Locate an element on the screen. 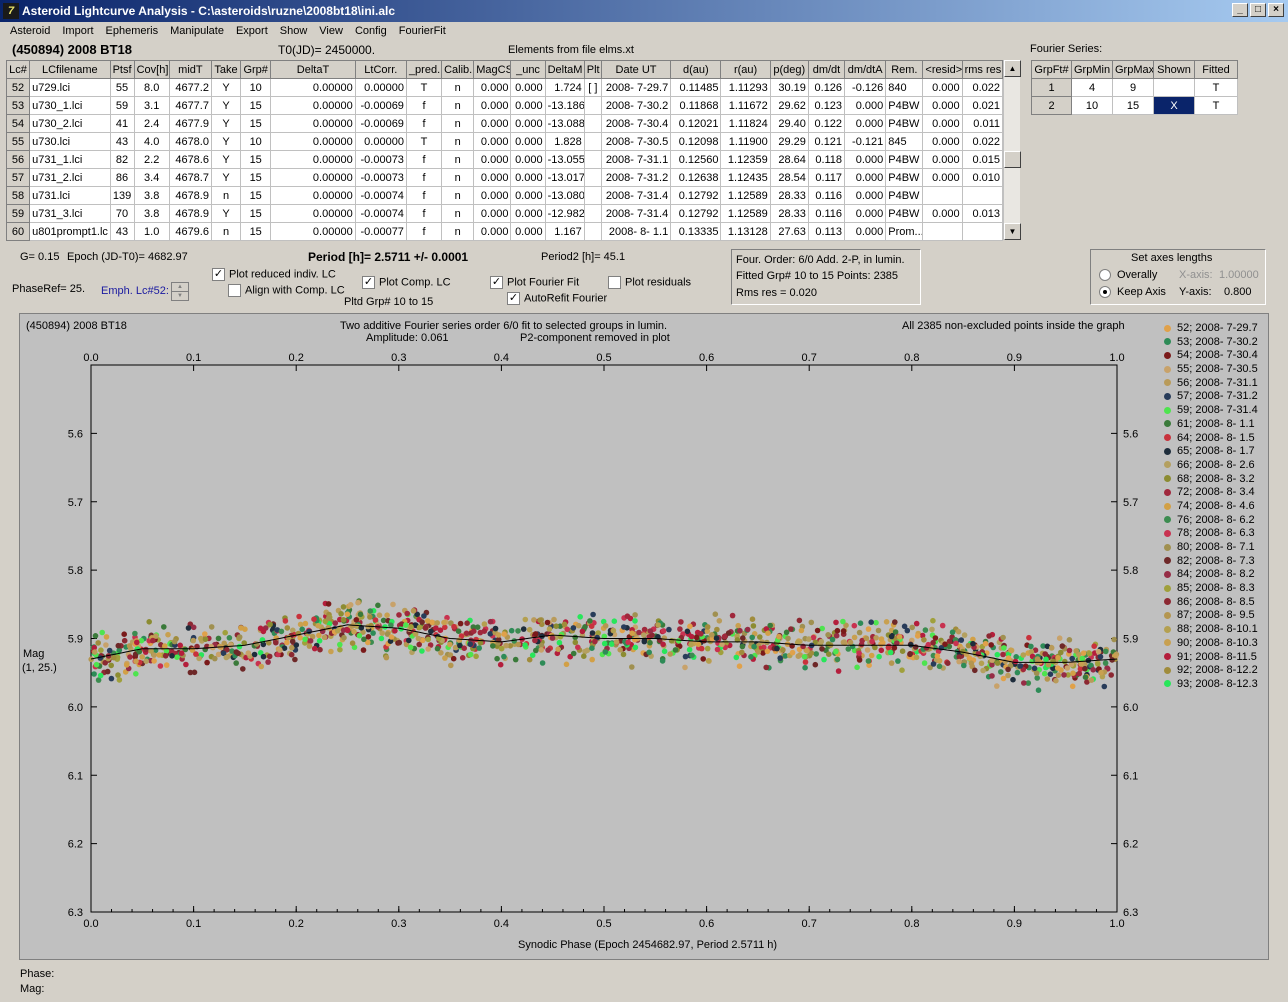  column-header: _pred. is located at coordinates (424, 69).